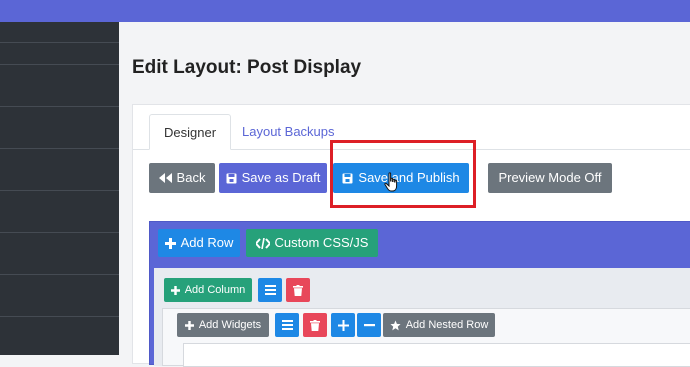 The width and height of the screenshot is (690, 367). What do you see at coordinates (207, 242) in the screenshot?
I see `add-row-label: Add Row` at bounding box center [207, 242].